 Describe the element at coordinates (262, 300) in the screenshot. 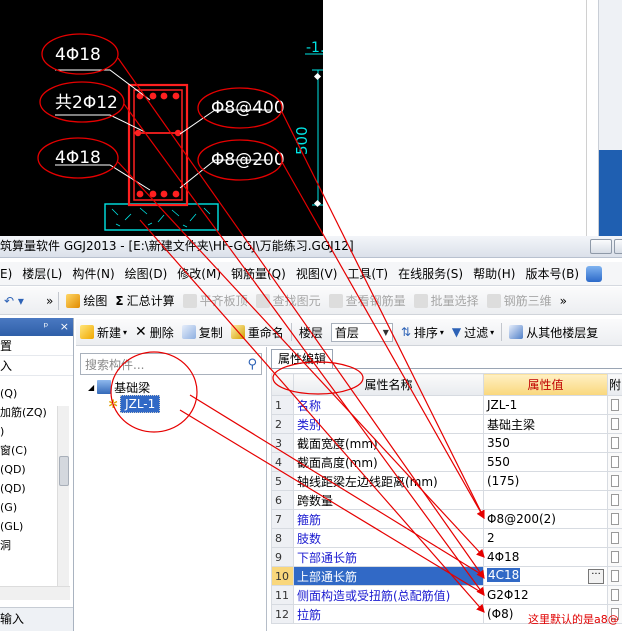

I see `find-icon` at that location.